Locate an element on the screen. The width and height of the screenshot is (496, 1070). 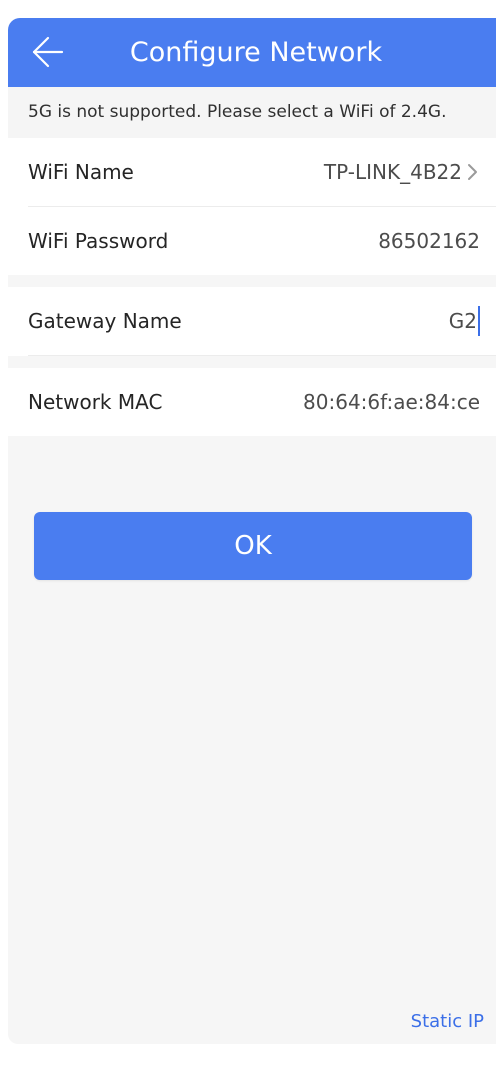
wifi-name-value-wrap: TP-LINK_4B22 is located at coordinates (402, 172).